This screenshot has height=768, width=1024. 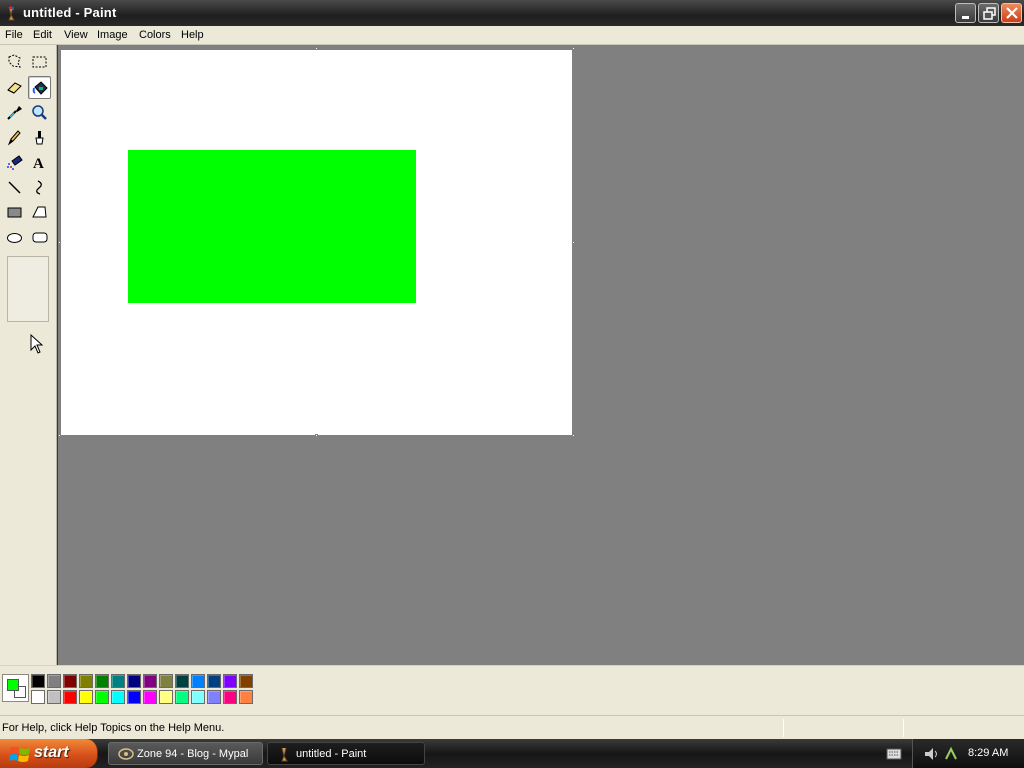 I want to click on magnifier-icon, so click(x=39, y=112).